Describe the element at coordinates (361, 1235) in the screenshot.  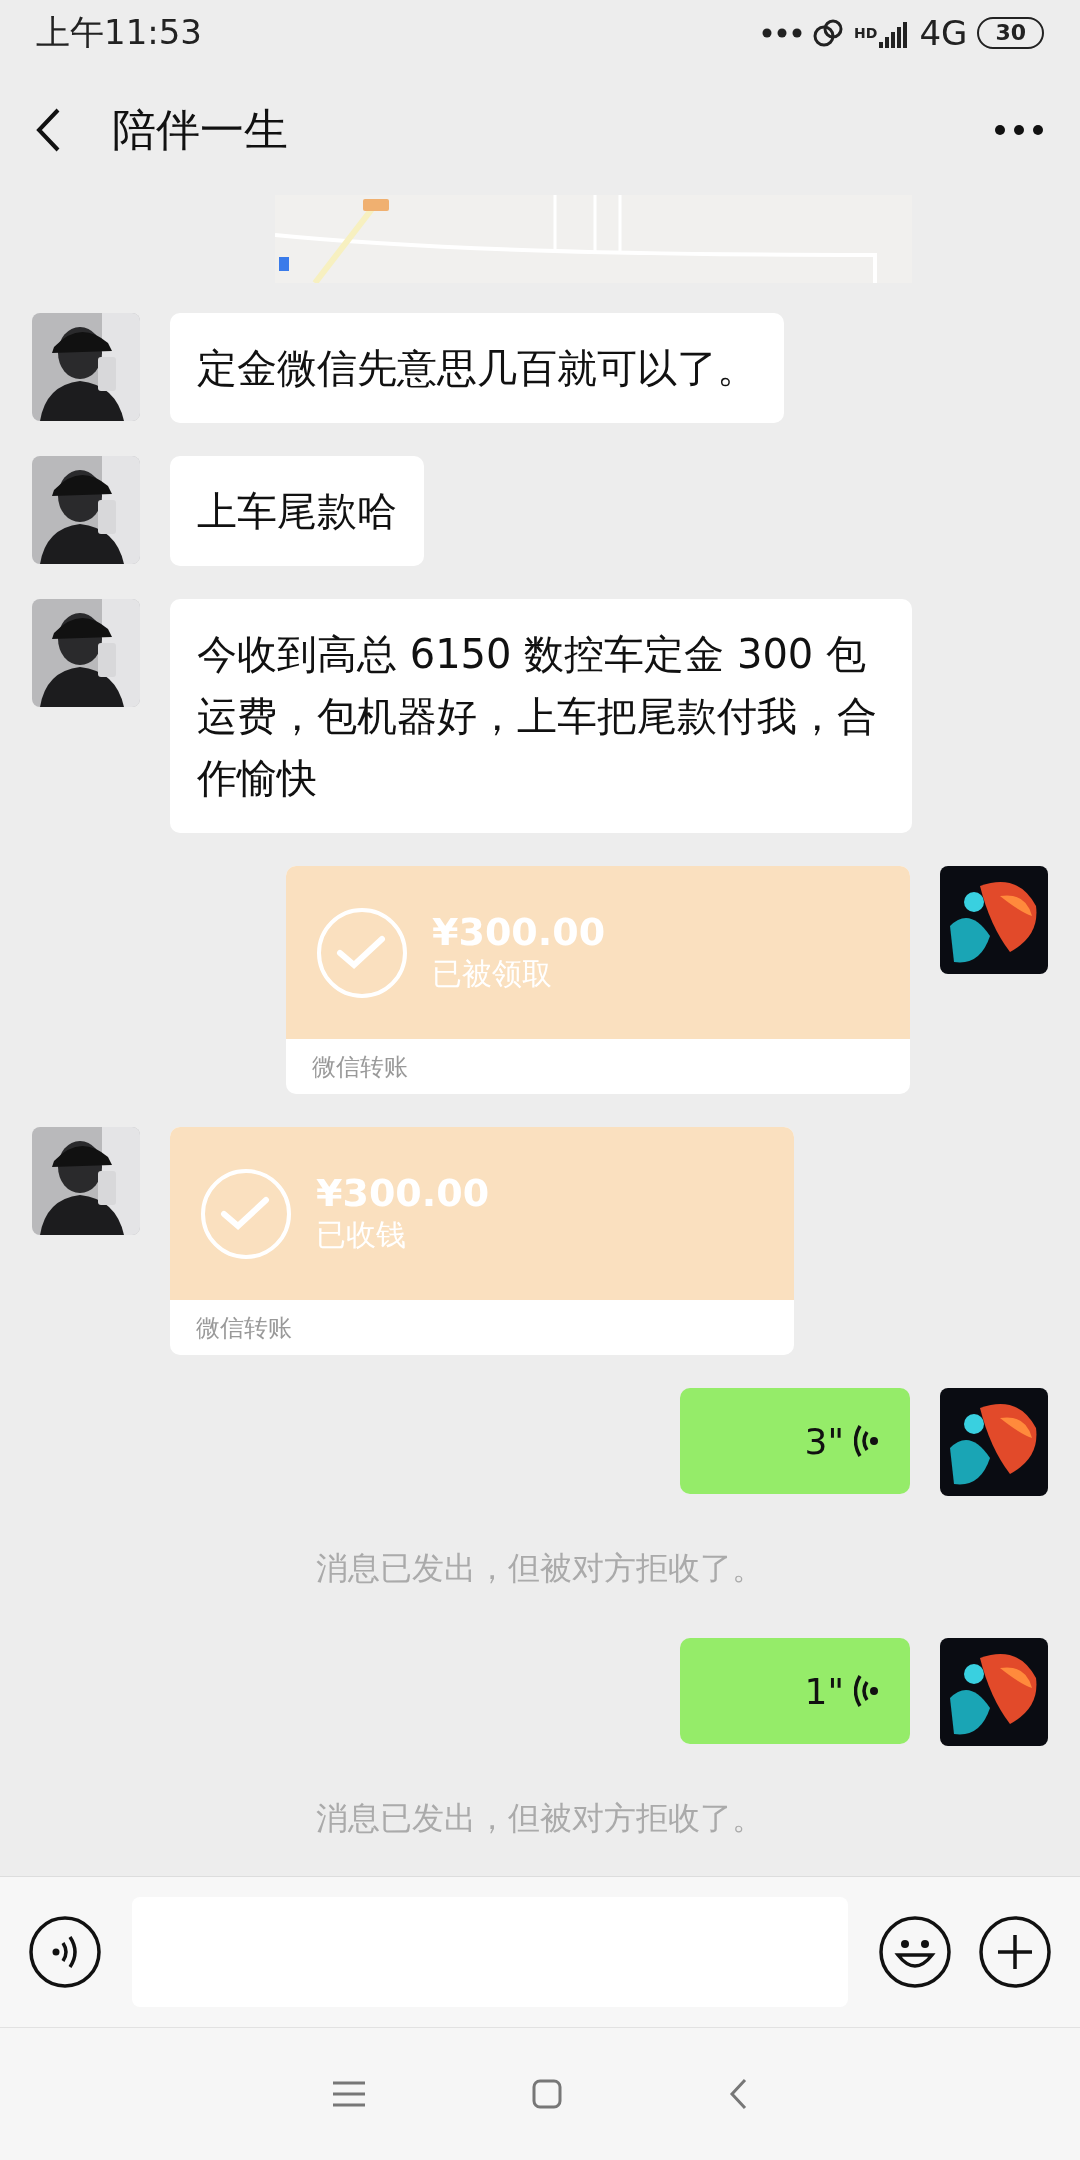
I see `transfer-status: 已收钱` at that location.